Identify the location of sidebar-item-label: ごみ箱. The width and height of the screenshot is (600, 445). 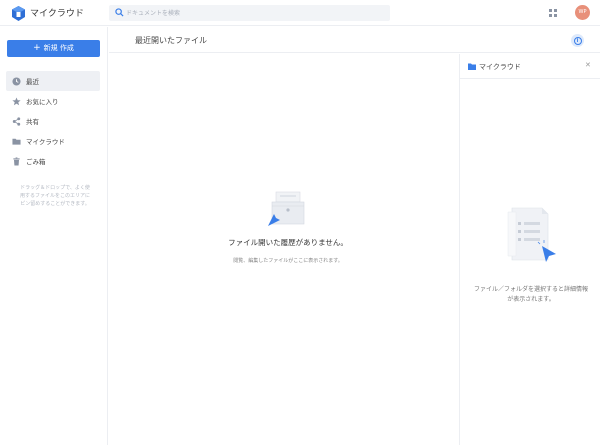
(36, 162).